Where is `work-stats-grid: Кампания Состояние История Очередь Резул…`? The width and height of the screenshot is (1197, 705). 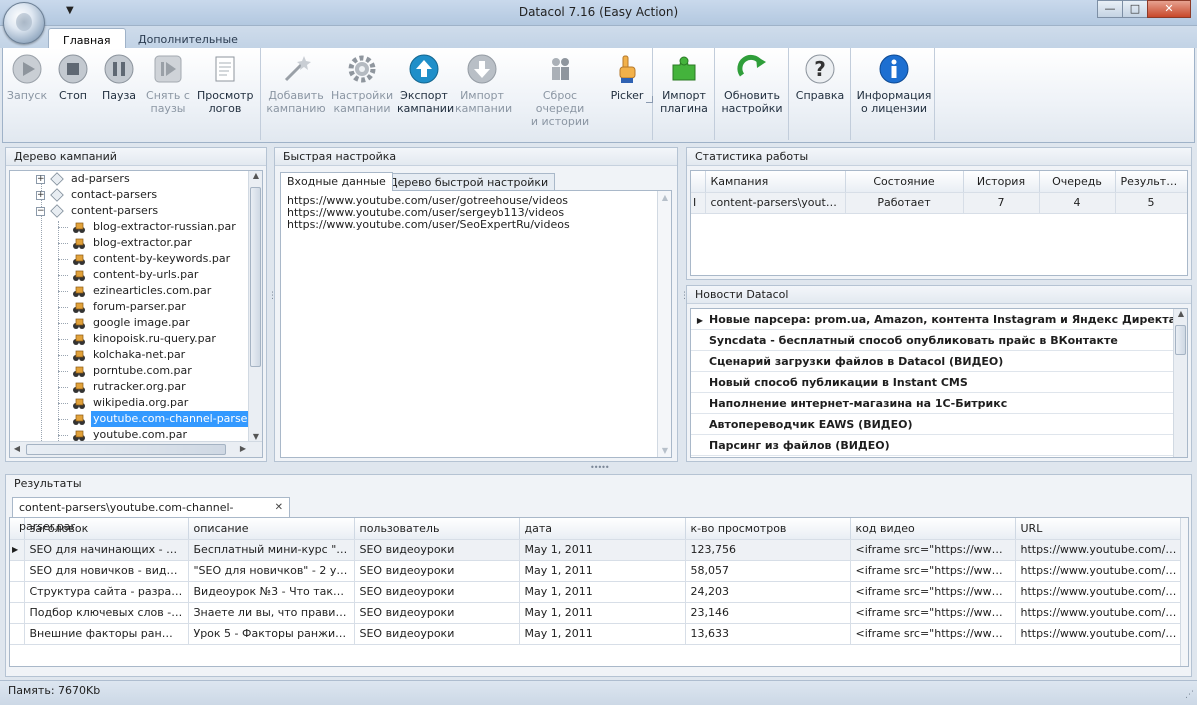 work-stats-grid: Кампания Состояние История Очередь Резул… is located at coordinates (939, 223).